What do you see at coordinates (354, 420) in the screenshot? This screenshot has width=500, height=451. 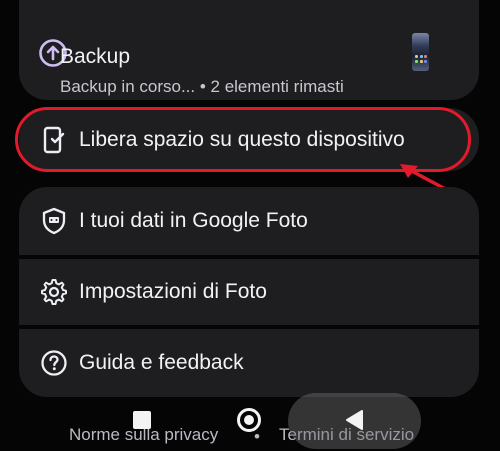 I see `back-icon` at bounding box center [354, 420].